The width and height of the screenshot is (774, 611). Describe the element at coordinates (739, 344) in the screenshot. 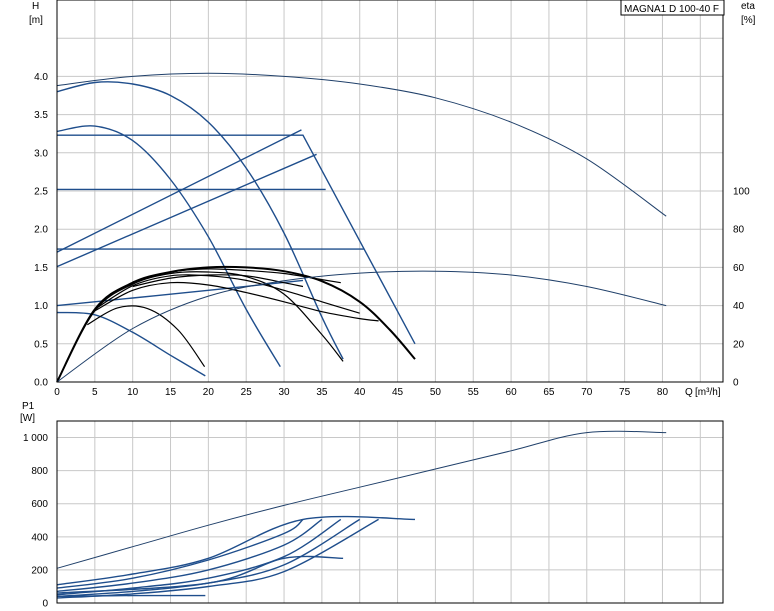

I see `eta-tick-label: 20` at that location.